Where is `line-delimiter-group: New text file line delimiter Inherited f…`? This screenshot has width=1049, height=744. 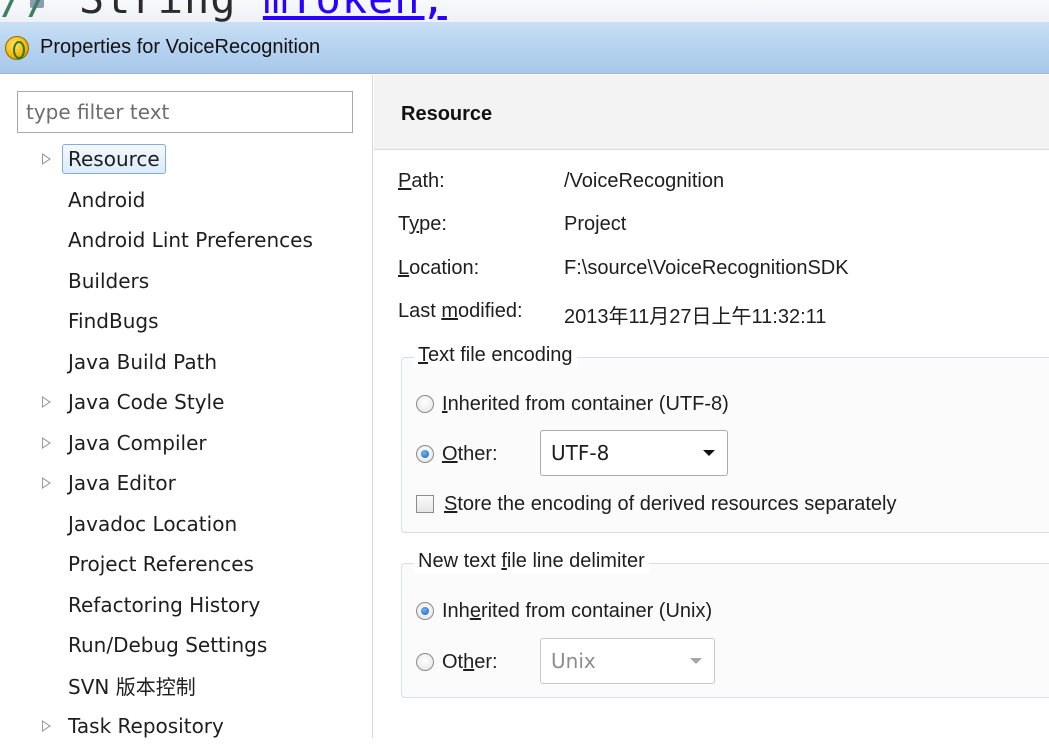
line-delimiter-group: New text file line delimiter Inherited f… is located at coordinates (725, 624).